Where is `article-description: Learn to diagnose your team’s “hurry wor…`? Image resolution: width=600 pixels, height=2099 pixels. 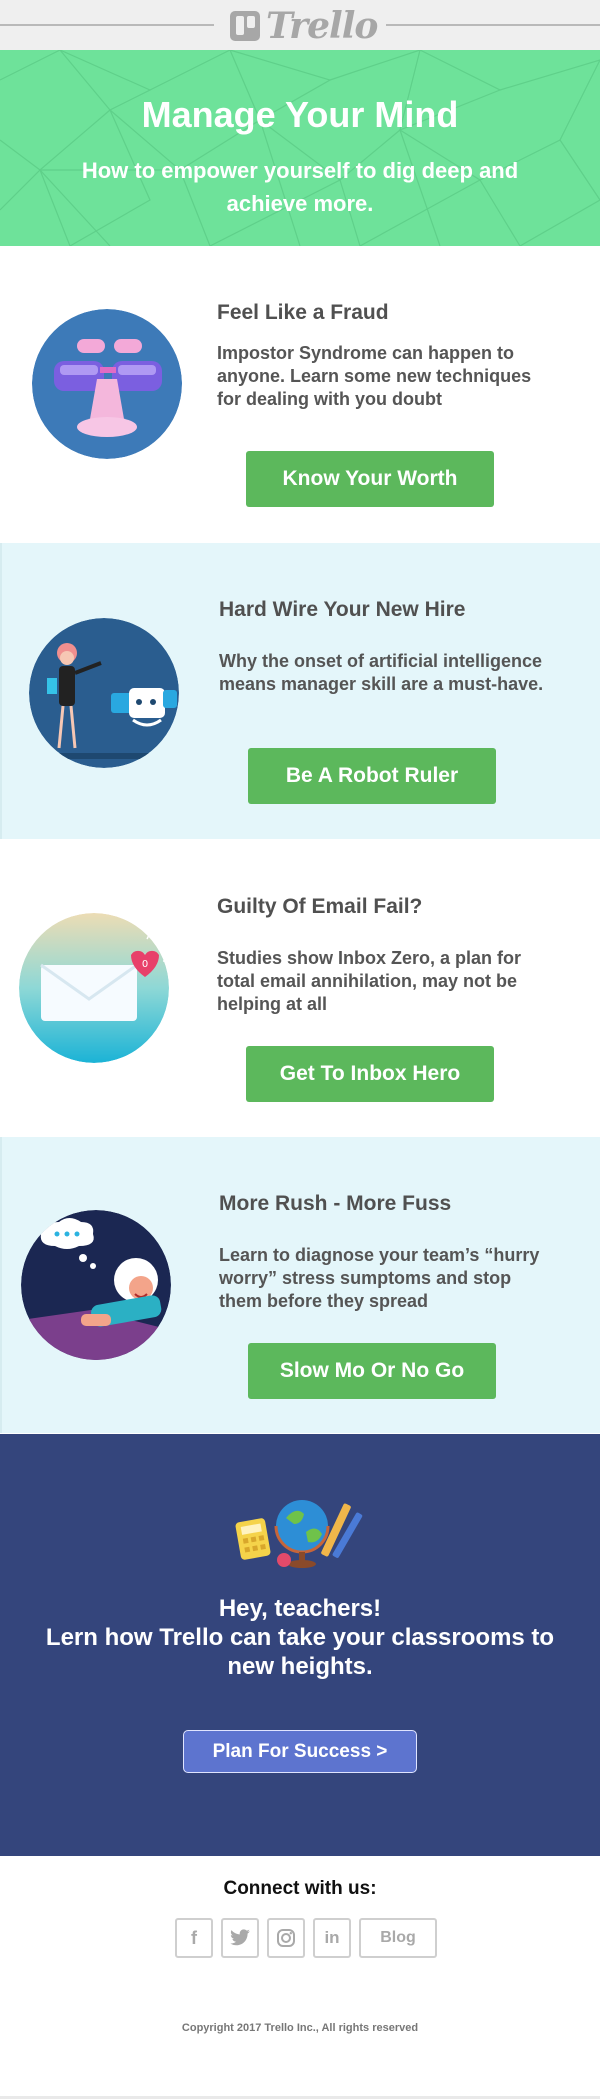 article-description: Learn to diagnose your team’s “hurry wor… is located at coordinates (379, 1278).